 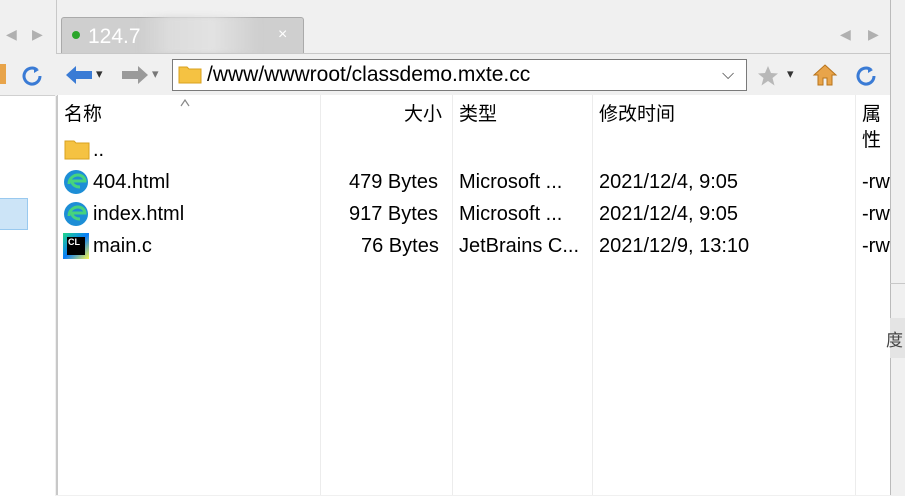 What do you see at coordinates (423, 115) in the screenshot?
I see `column-header-size: 大小` at bounding box center [423, 115].